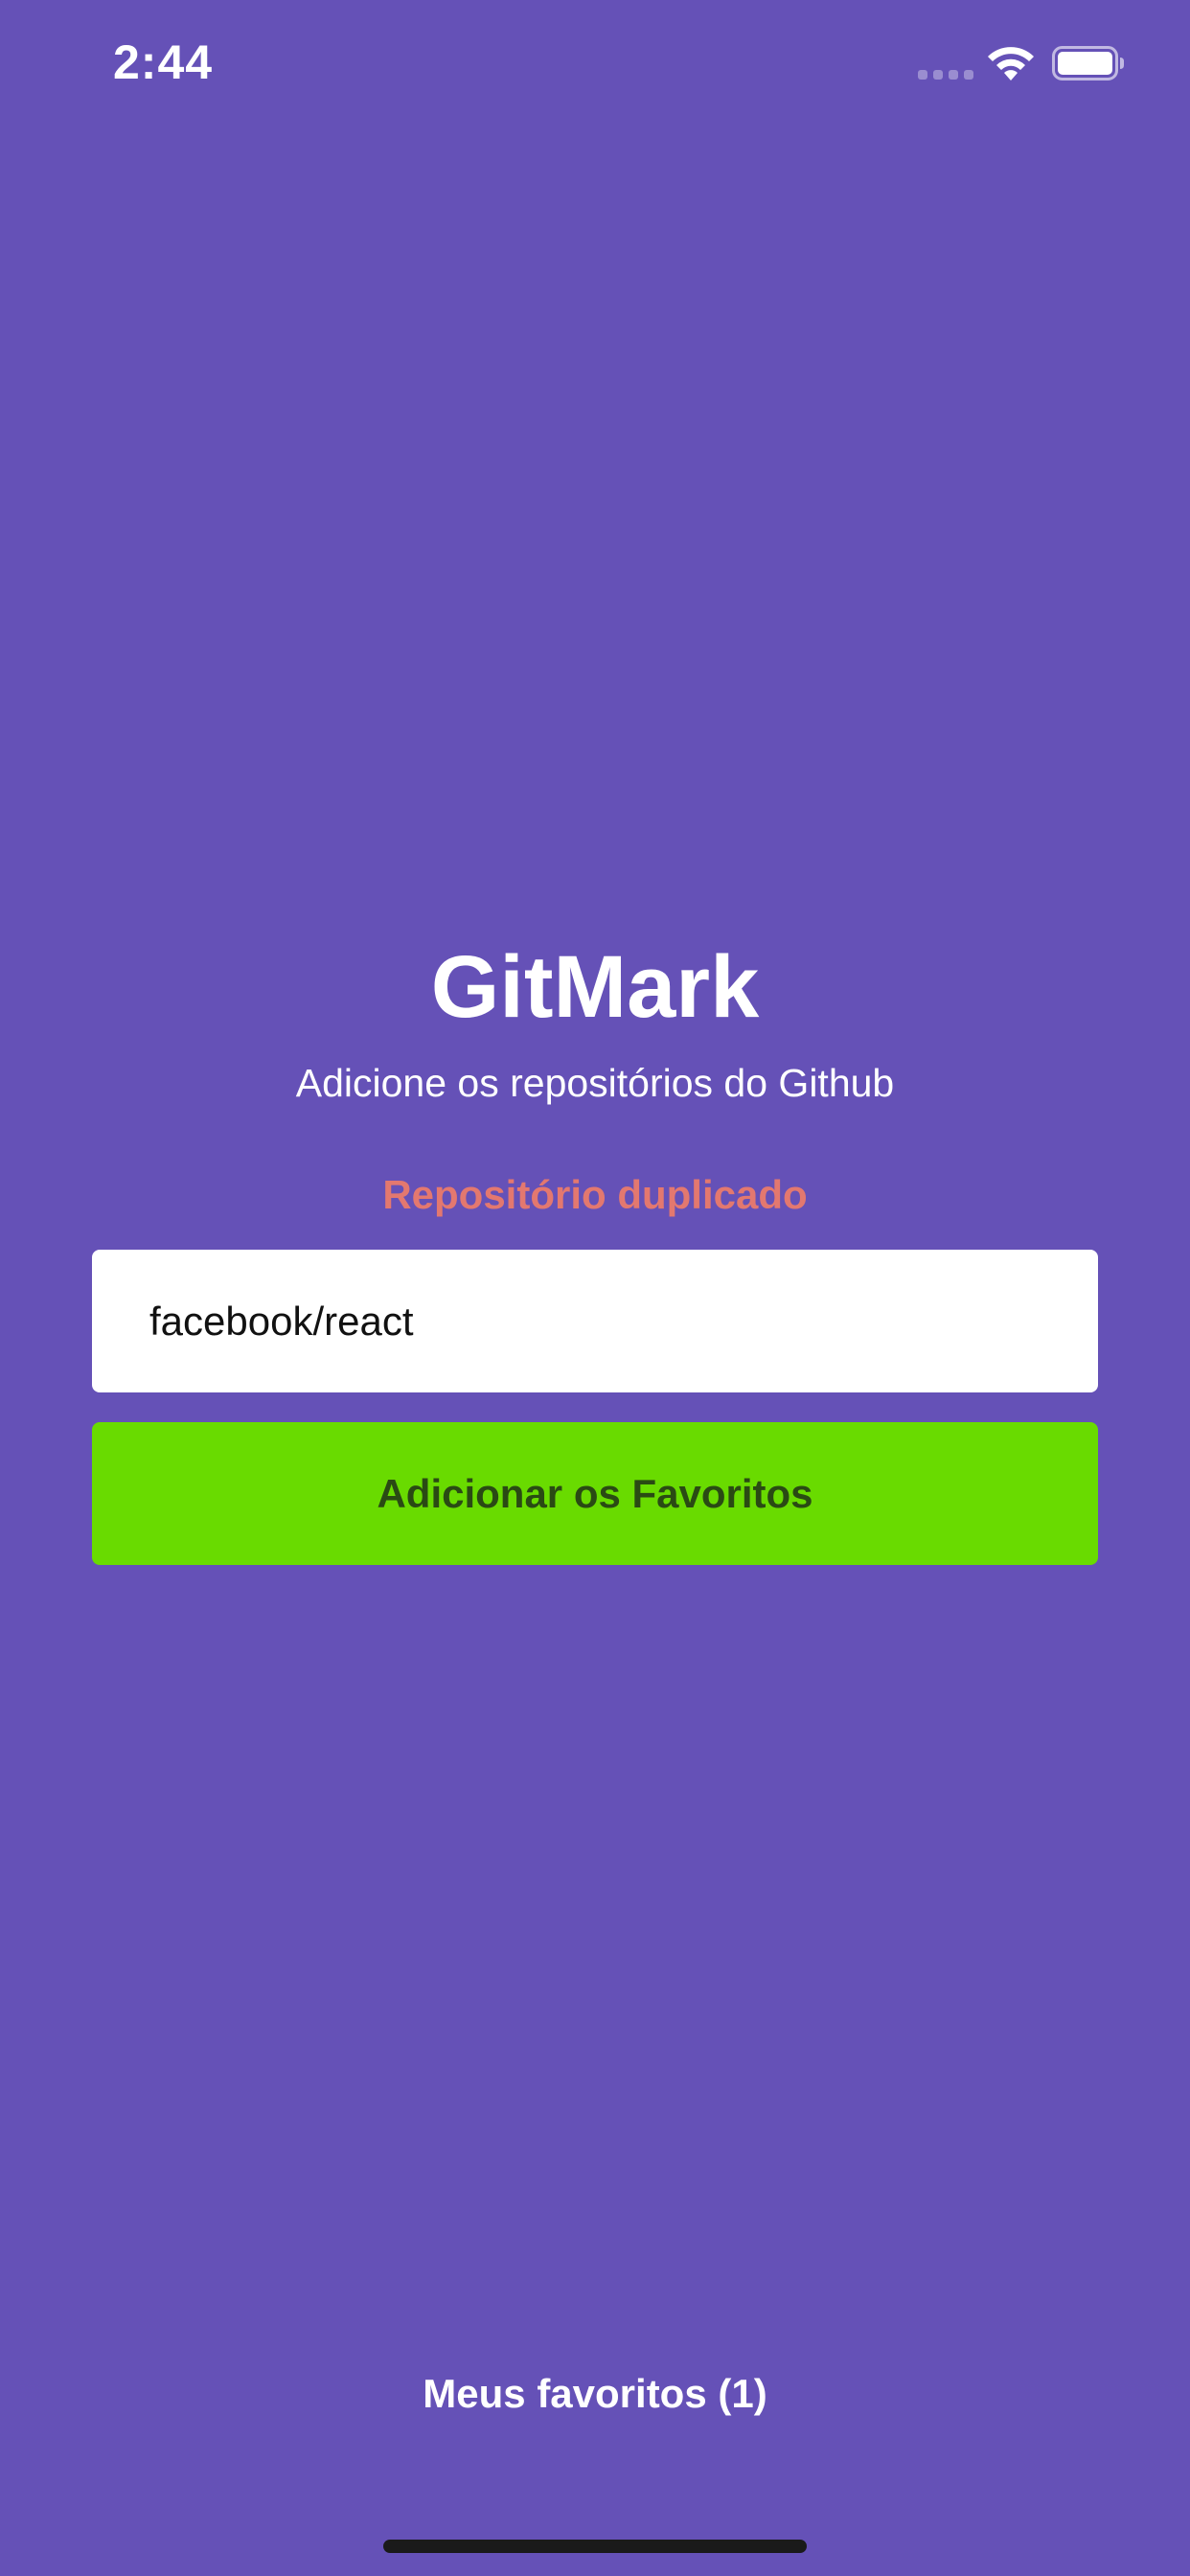 This screenshot has height=2576, width=1190. What do you see at coordinates (595, 1083) in the screenshot?
I see `app-subtitle: Adicione os repositórios do Github` at bounding box center [595, 1083].